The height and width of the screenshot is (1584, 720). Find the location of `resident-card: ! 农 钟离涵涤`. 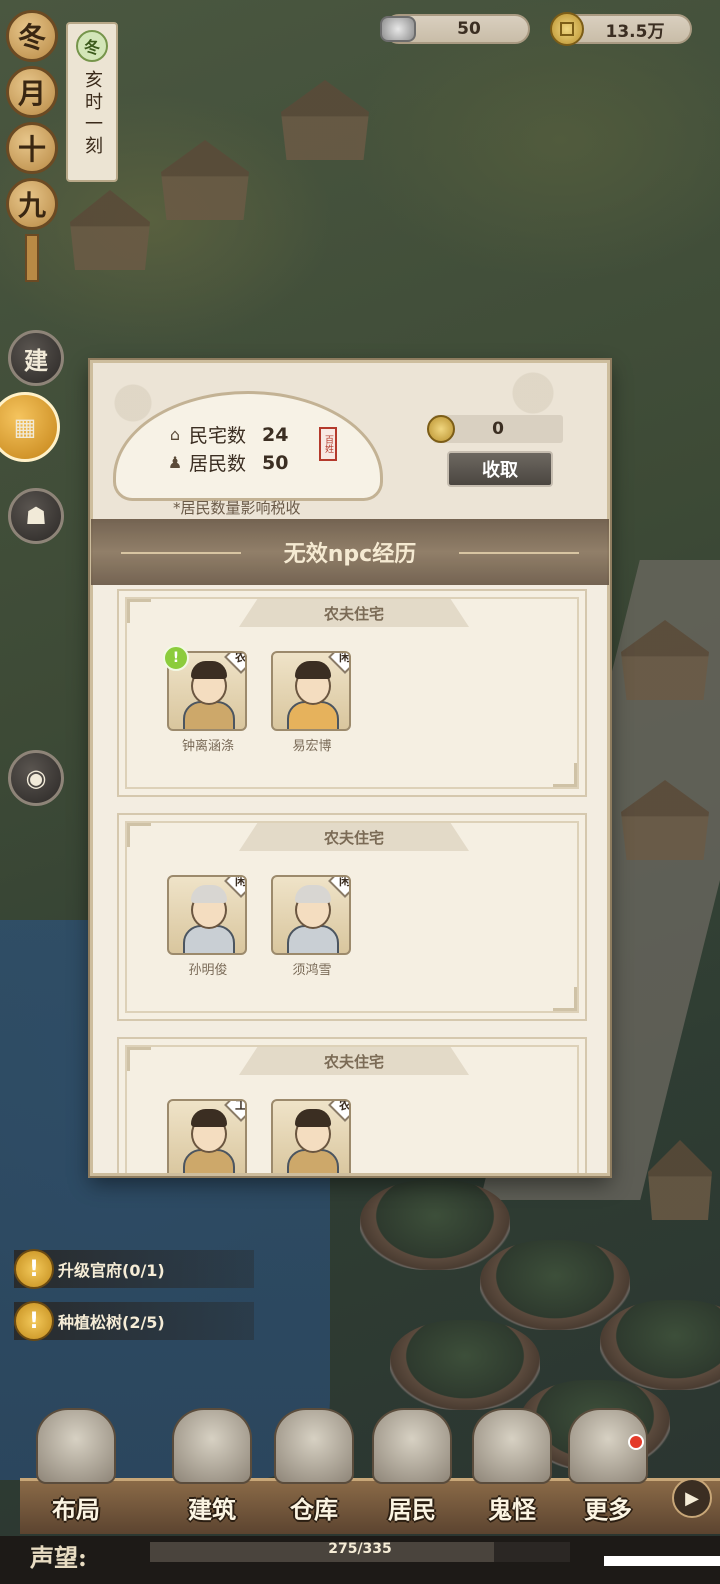

resident-card: ! 农 钟离涵涤 is located at coordinates (206, 699).